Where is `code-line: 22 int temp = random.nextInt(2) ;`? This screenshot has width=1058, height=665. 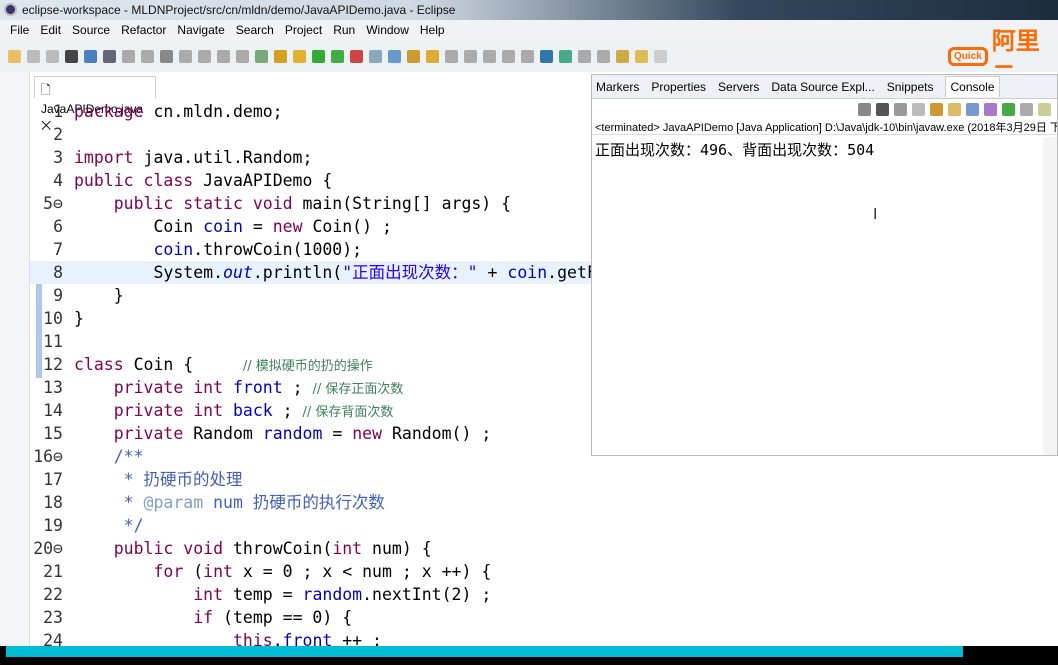 code-line: 22 int temp = random.nextInt(2) ; is located at coordinates (544, 594).